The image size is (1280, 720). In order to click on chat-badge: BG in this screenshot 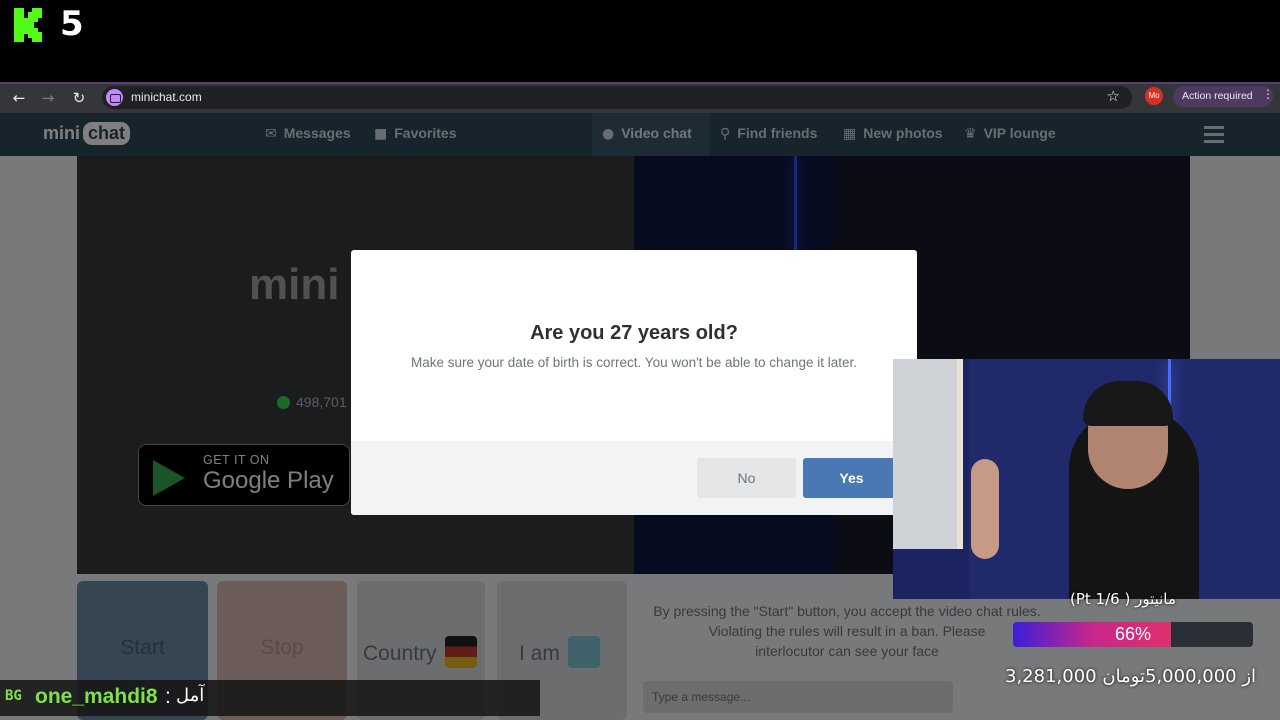, I will do `click(13, 696)`.